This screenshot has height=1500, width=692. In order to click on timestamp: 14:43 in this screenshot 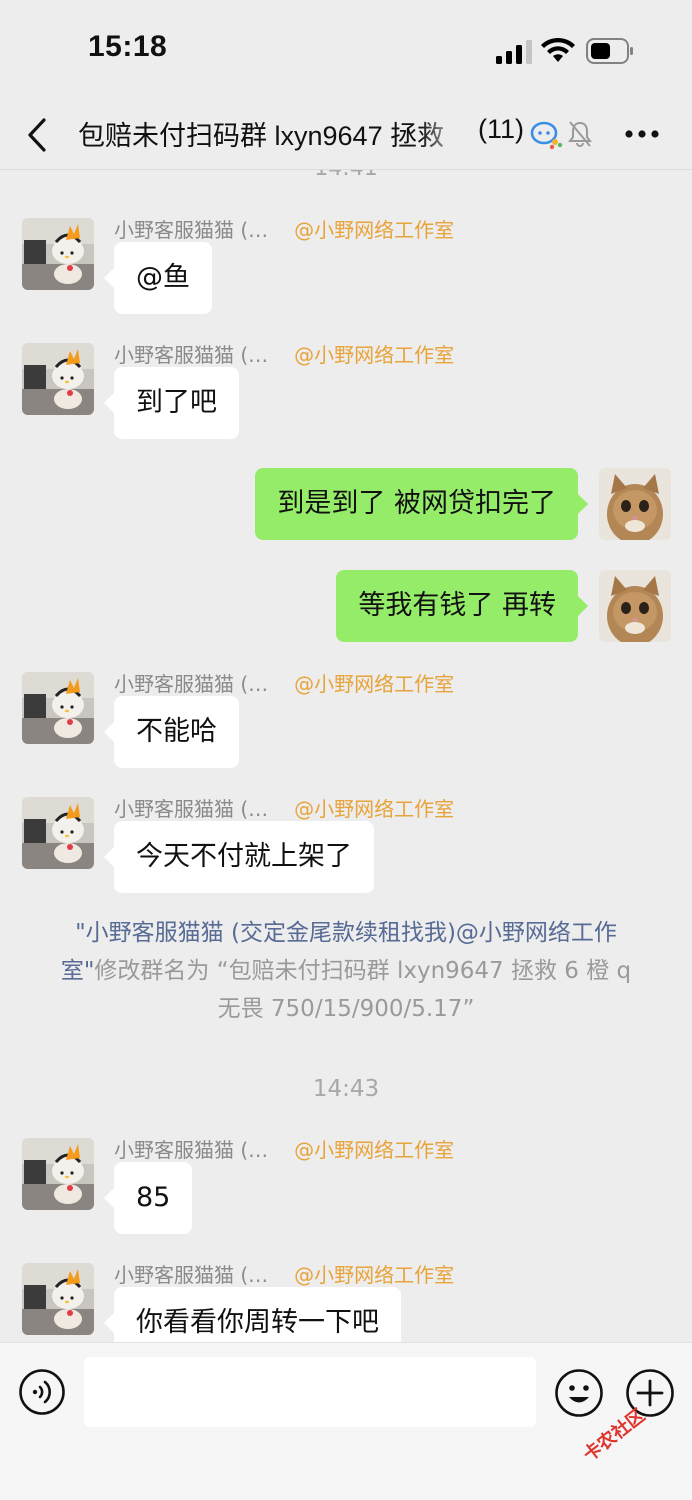, I will do `click(346, 1089)`.